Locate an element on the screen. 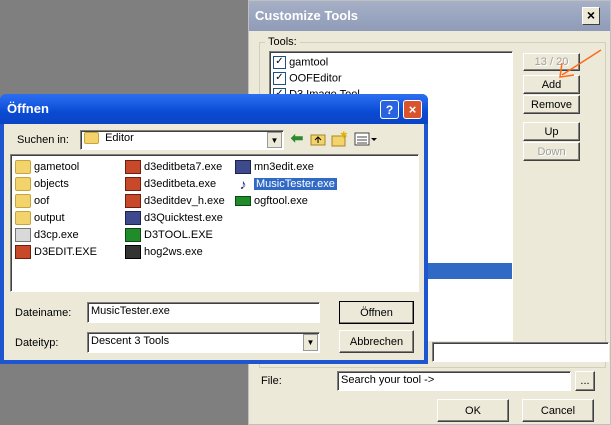 The image size is (611, 425). tool-item: ✓ gamtool is located at coordinates (300, 62).